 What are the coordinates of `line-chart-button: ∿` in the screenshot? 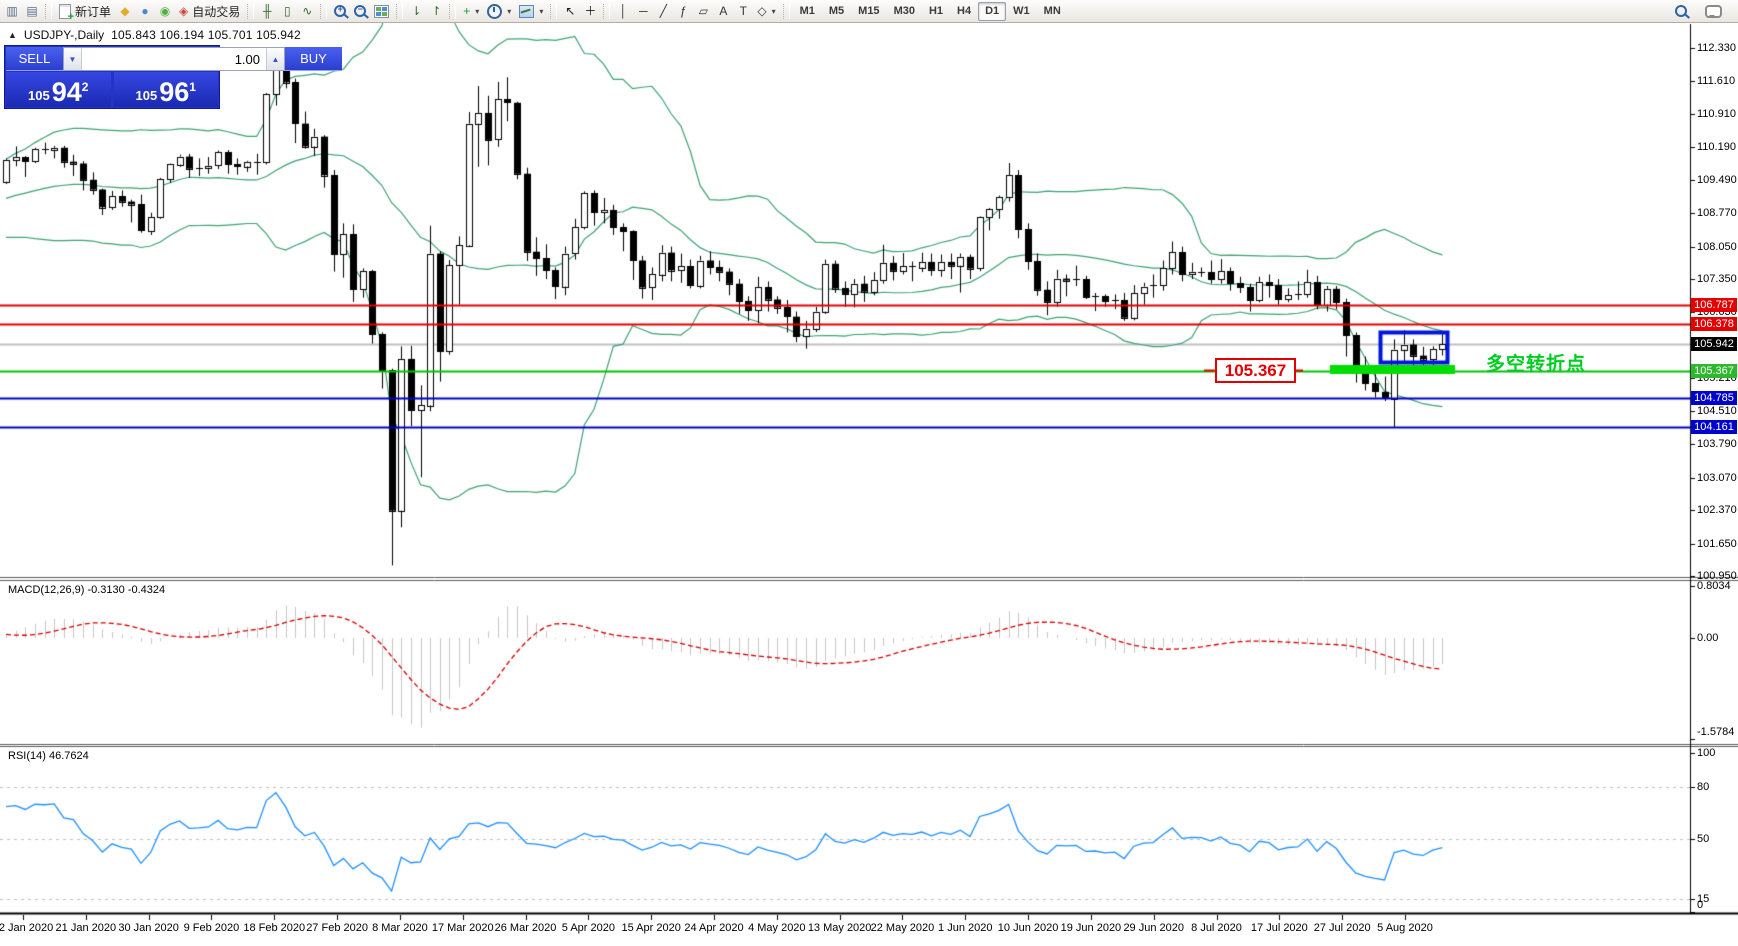 It's located at (307, 11).